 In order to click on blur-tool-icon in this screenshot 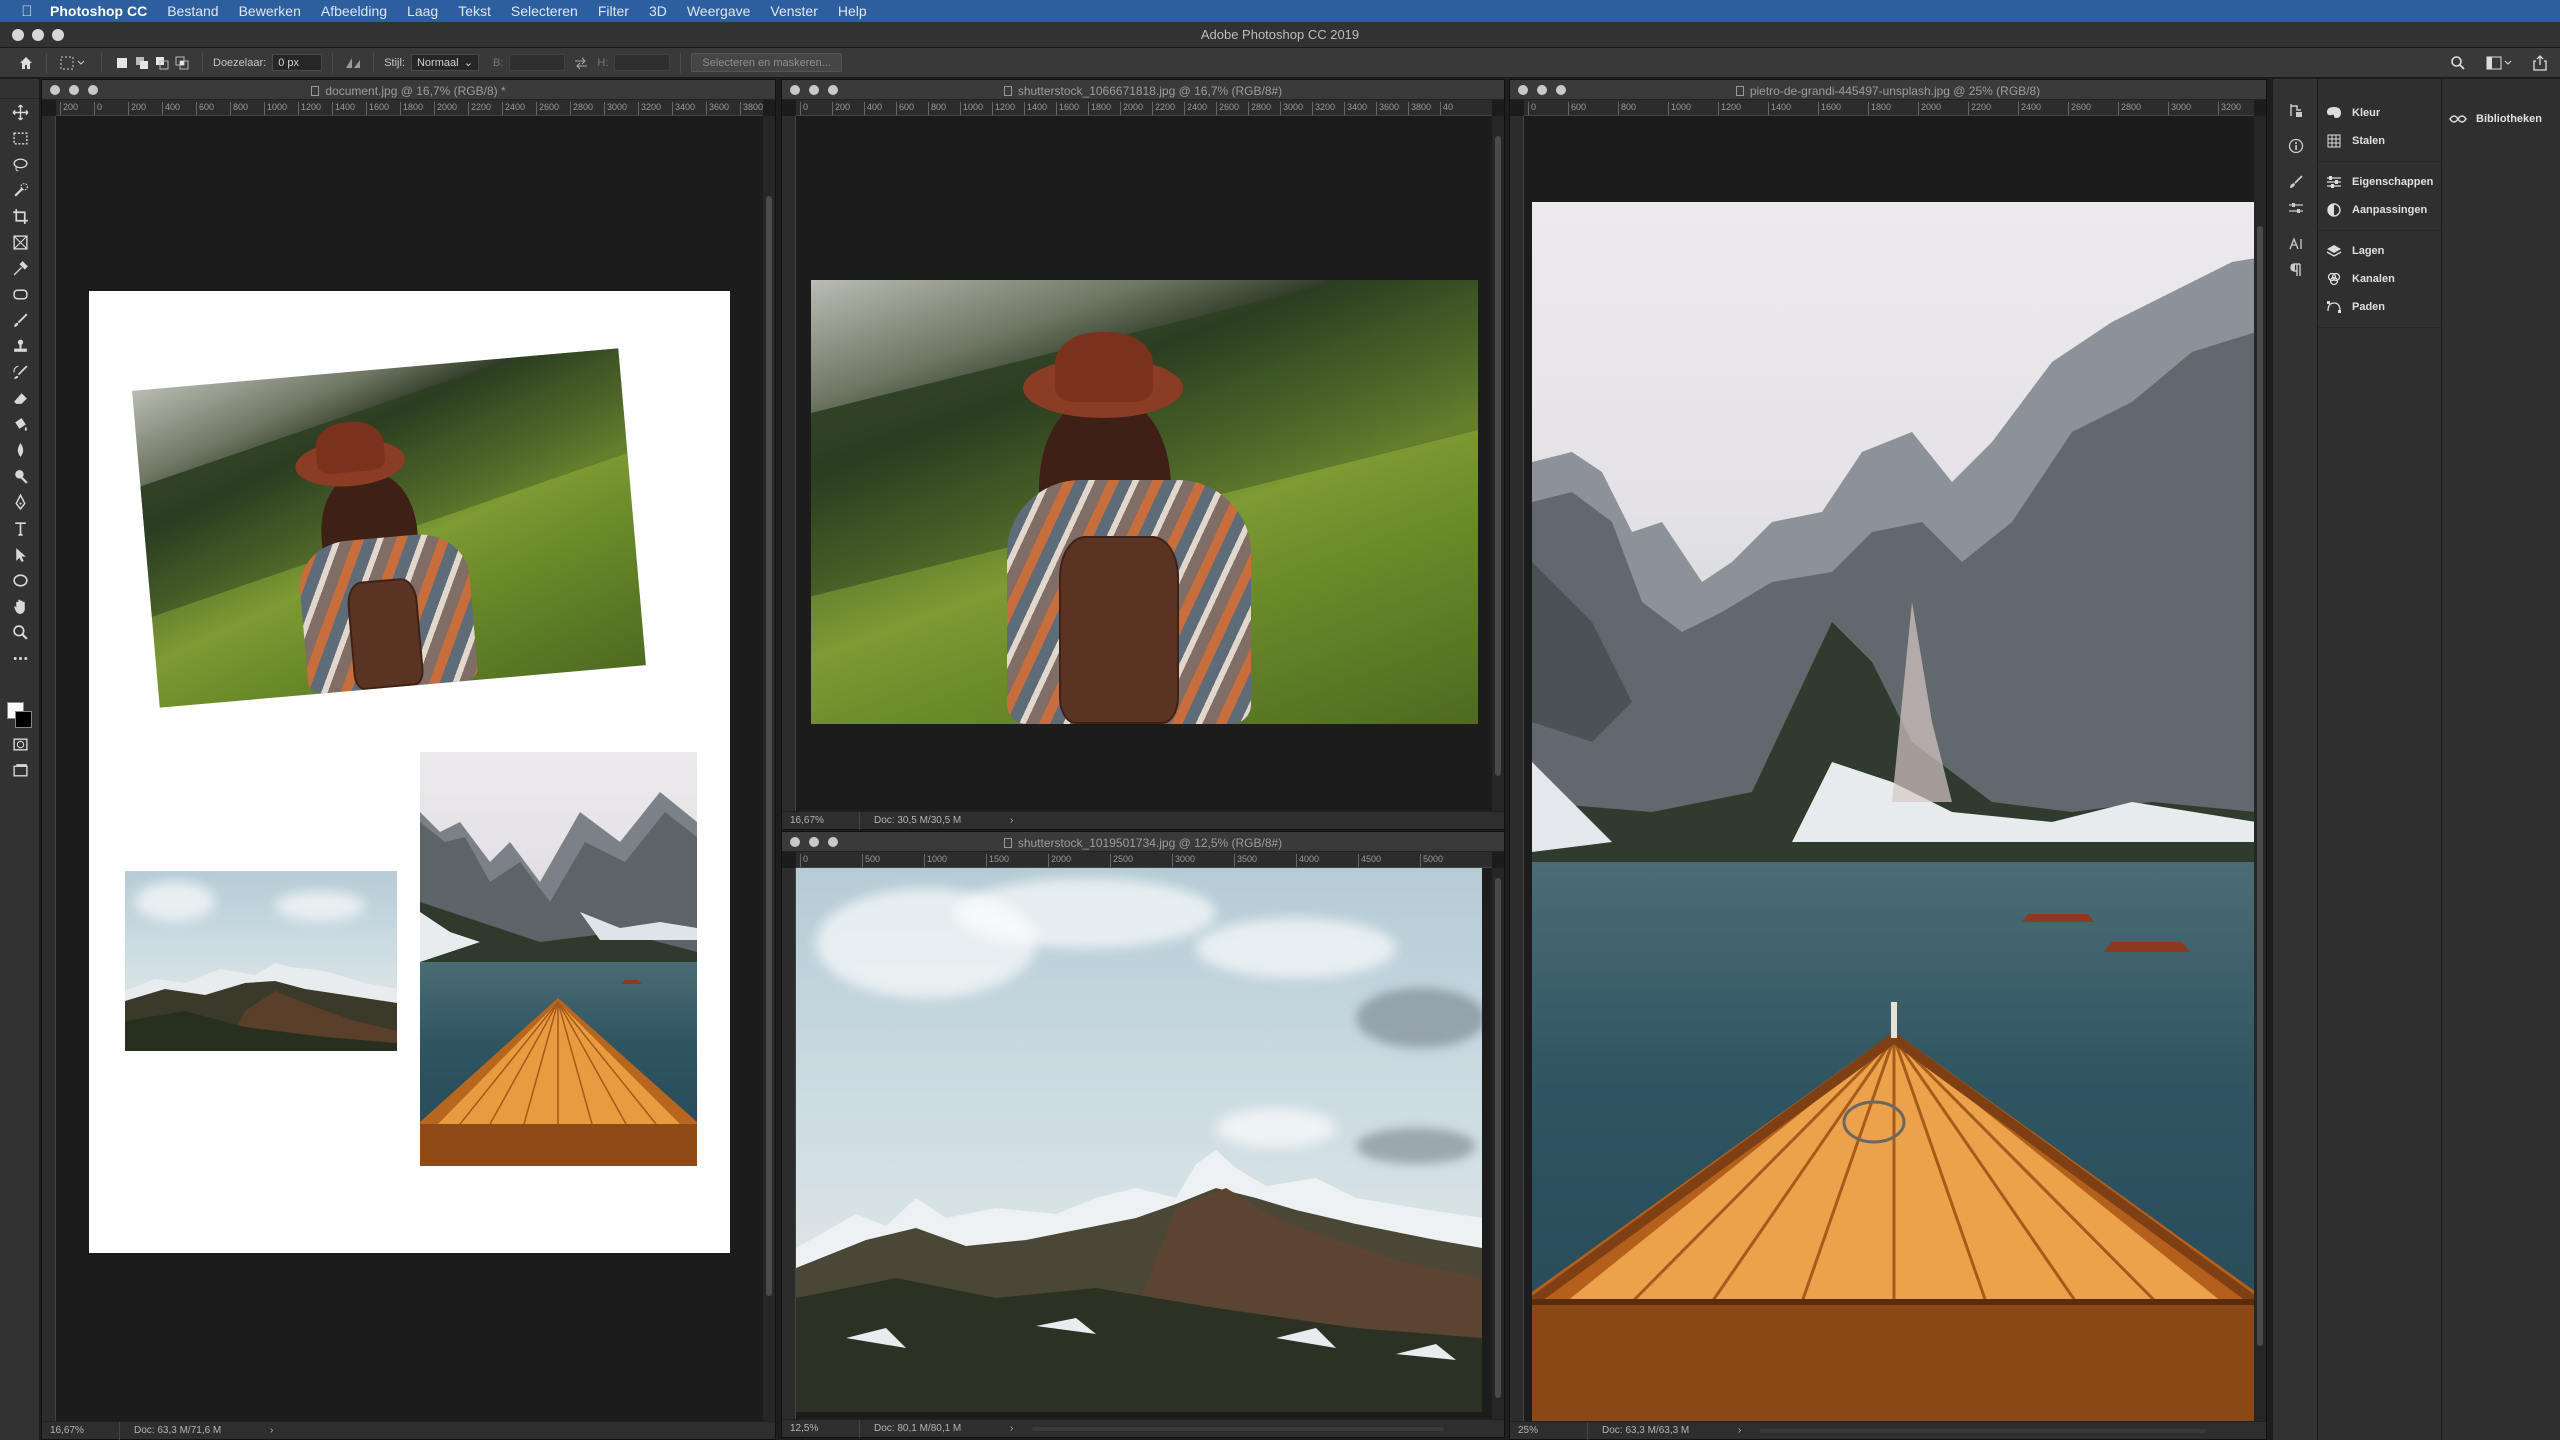, I will do `click(20, 450)`.